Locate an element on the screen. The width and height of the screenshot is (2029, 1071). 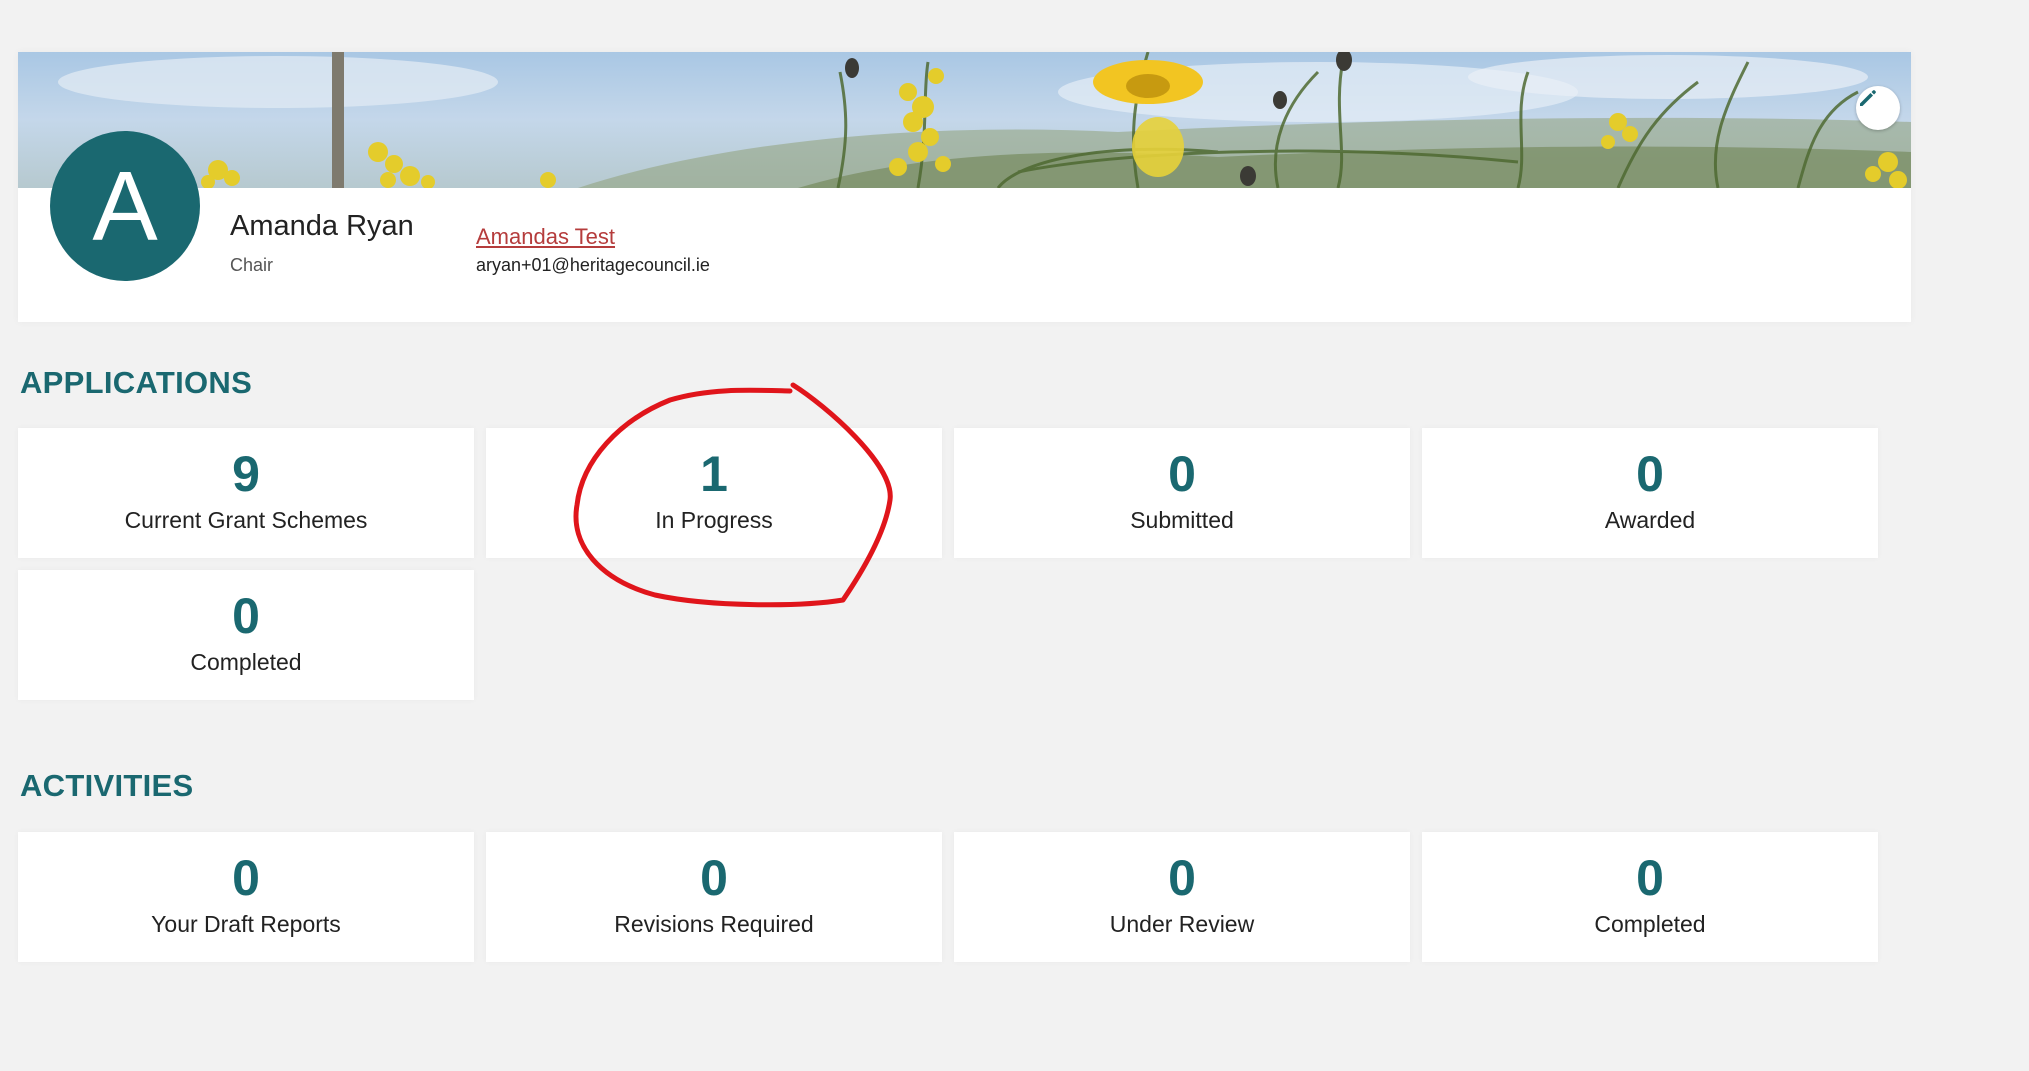
tile-applications-completed: 0 Completed is located at coordinates (246, 635).